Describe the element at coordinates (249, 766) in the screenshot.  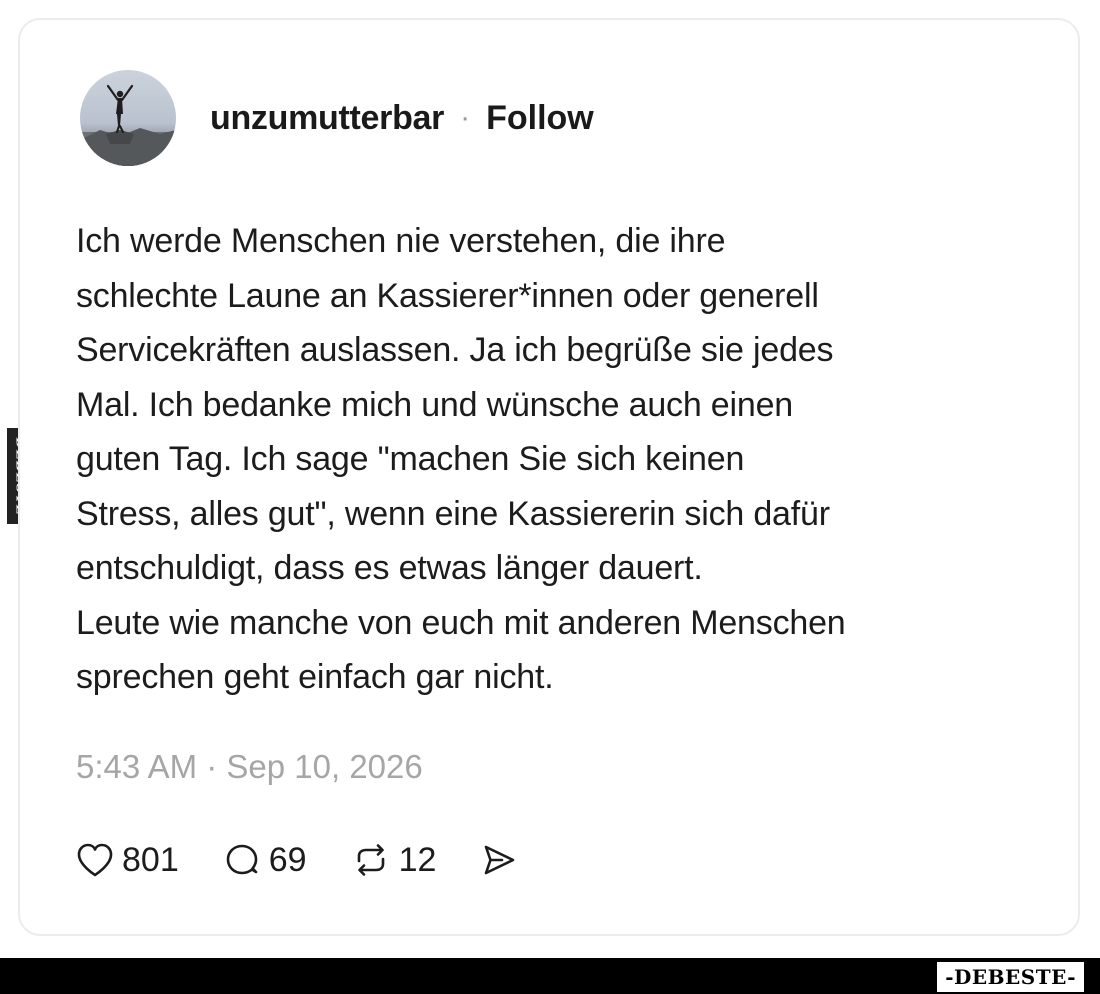
I see `post-timestamp: 5:43 AM · Sep 10, 2026` at that location.